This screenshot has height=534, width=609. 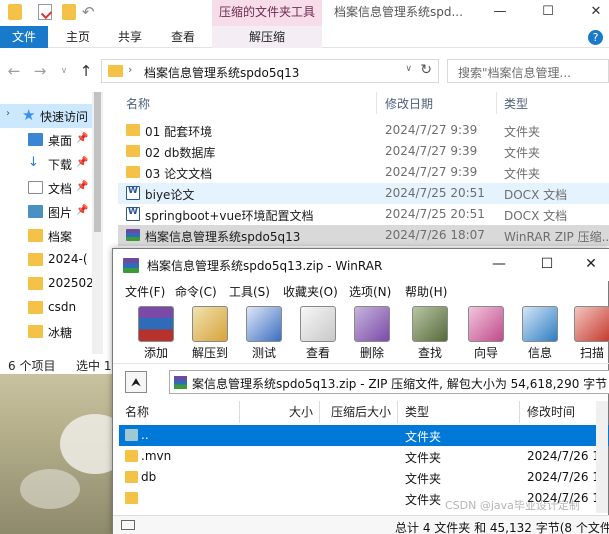 What do you see at coordinates (69, 12) in the screenshot?
I see `new-folder-icon` at bounding box center [69, 12].